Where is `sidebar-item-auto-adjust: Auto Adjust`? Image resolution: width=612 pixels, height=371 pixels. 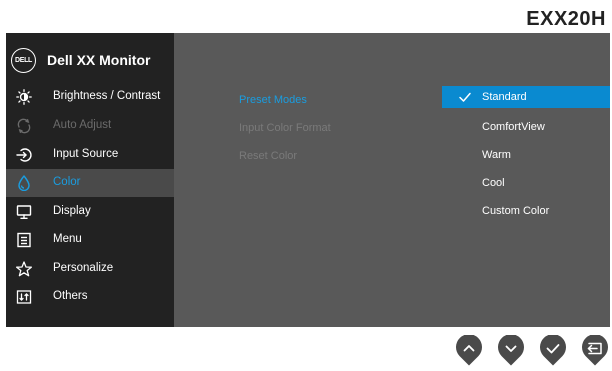 sidebar-item-auto-adjust: Auto Adjust is located at coordinates (90, 126).